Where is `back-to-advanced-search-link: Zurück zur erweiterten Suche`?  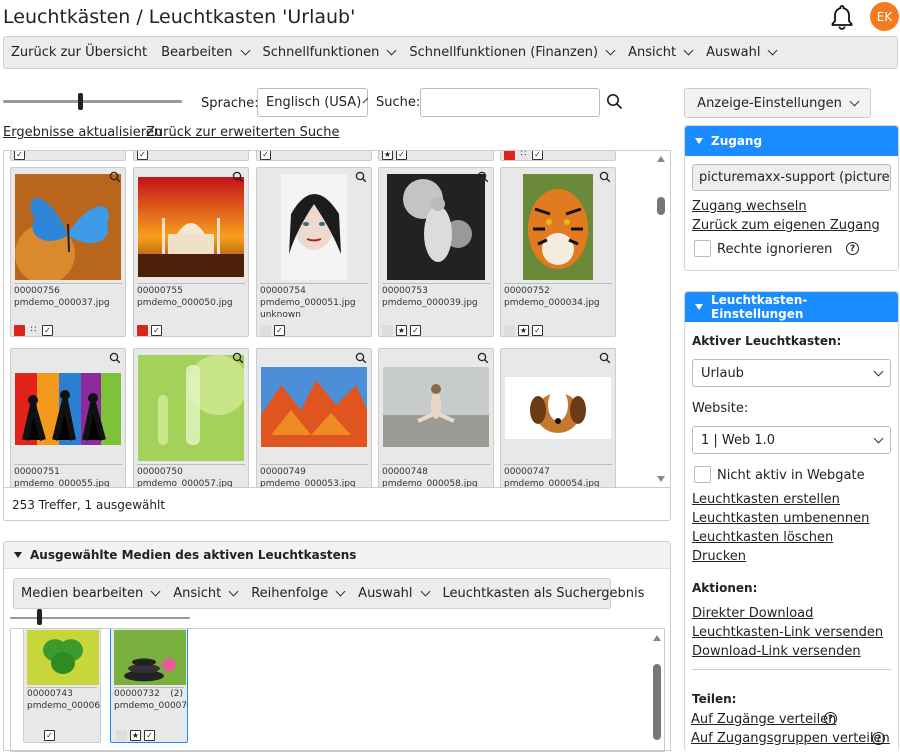
back-to-advanced-search-link: Zurück zur erweiterten Suche is located at coordinates (242, 132).